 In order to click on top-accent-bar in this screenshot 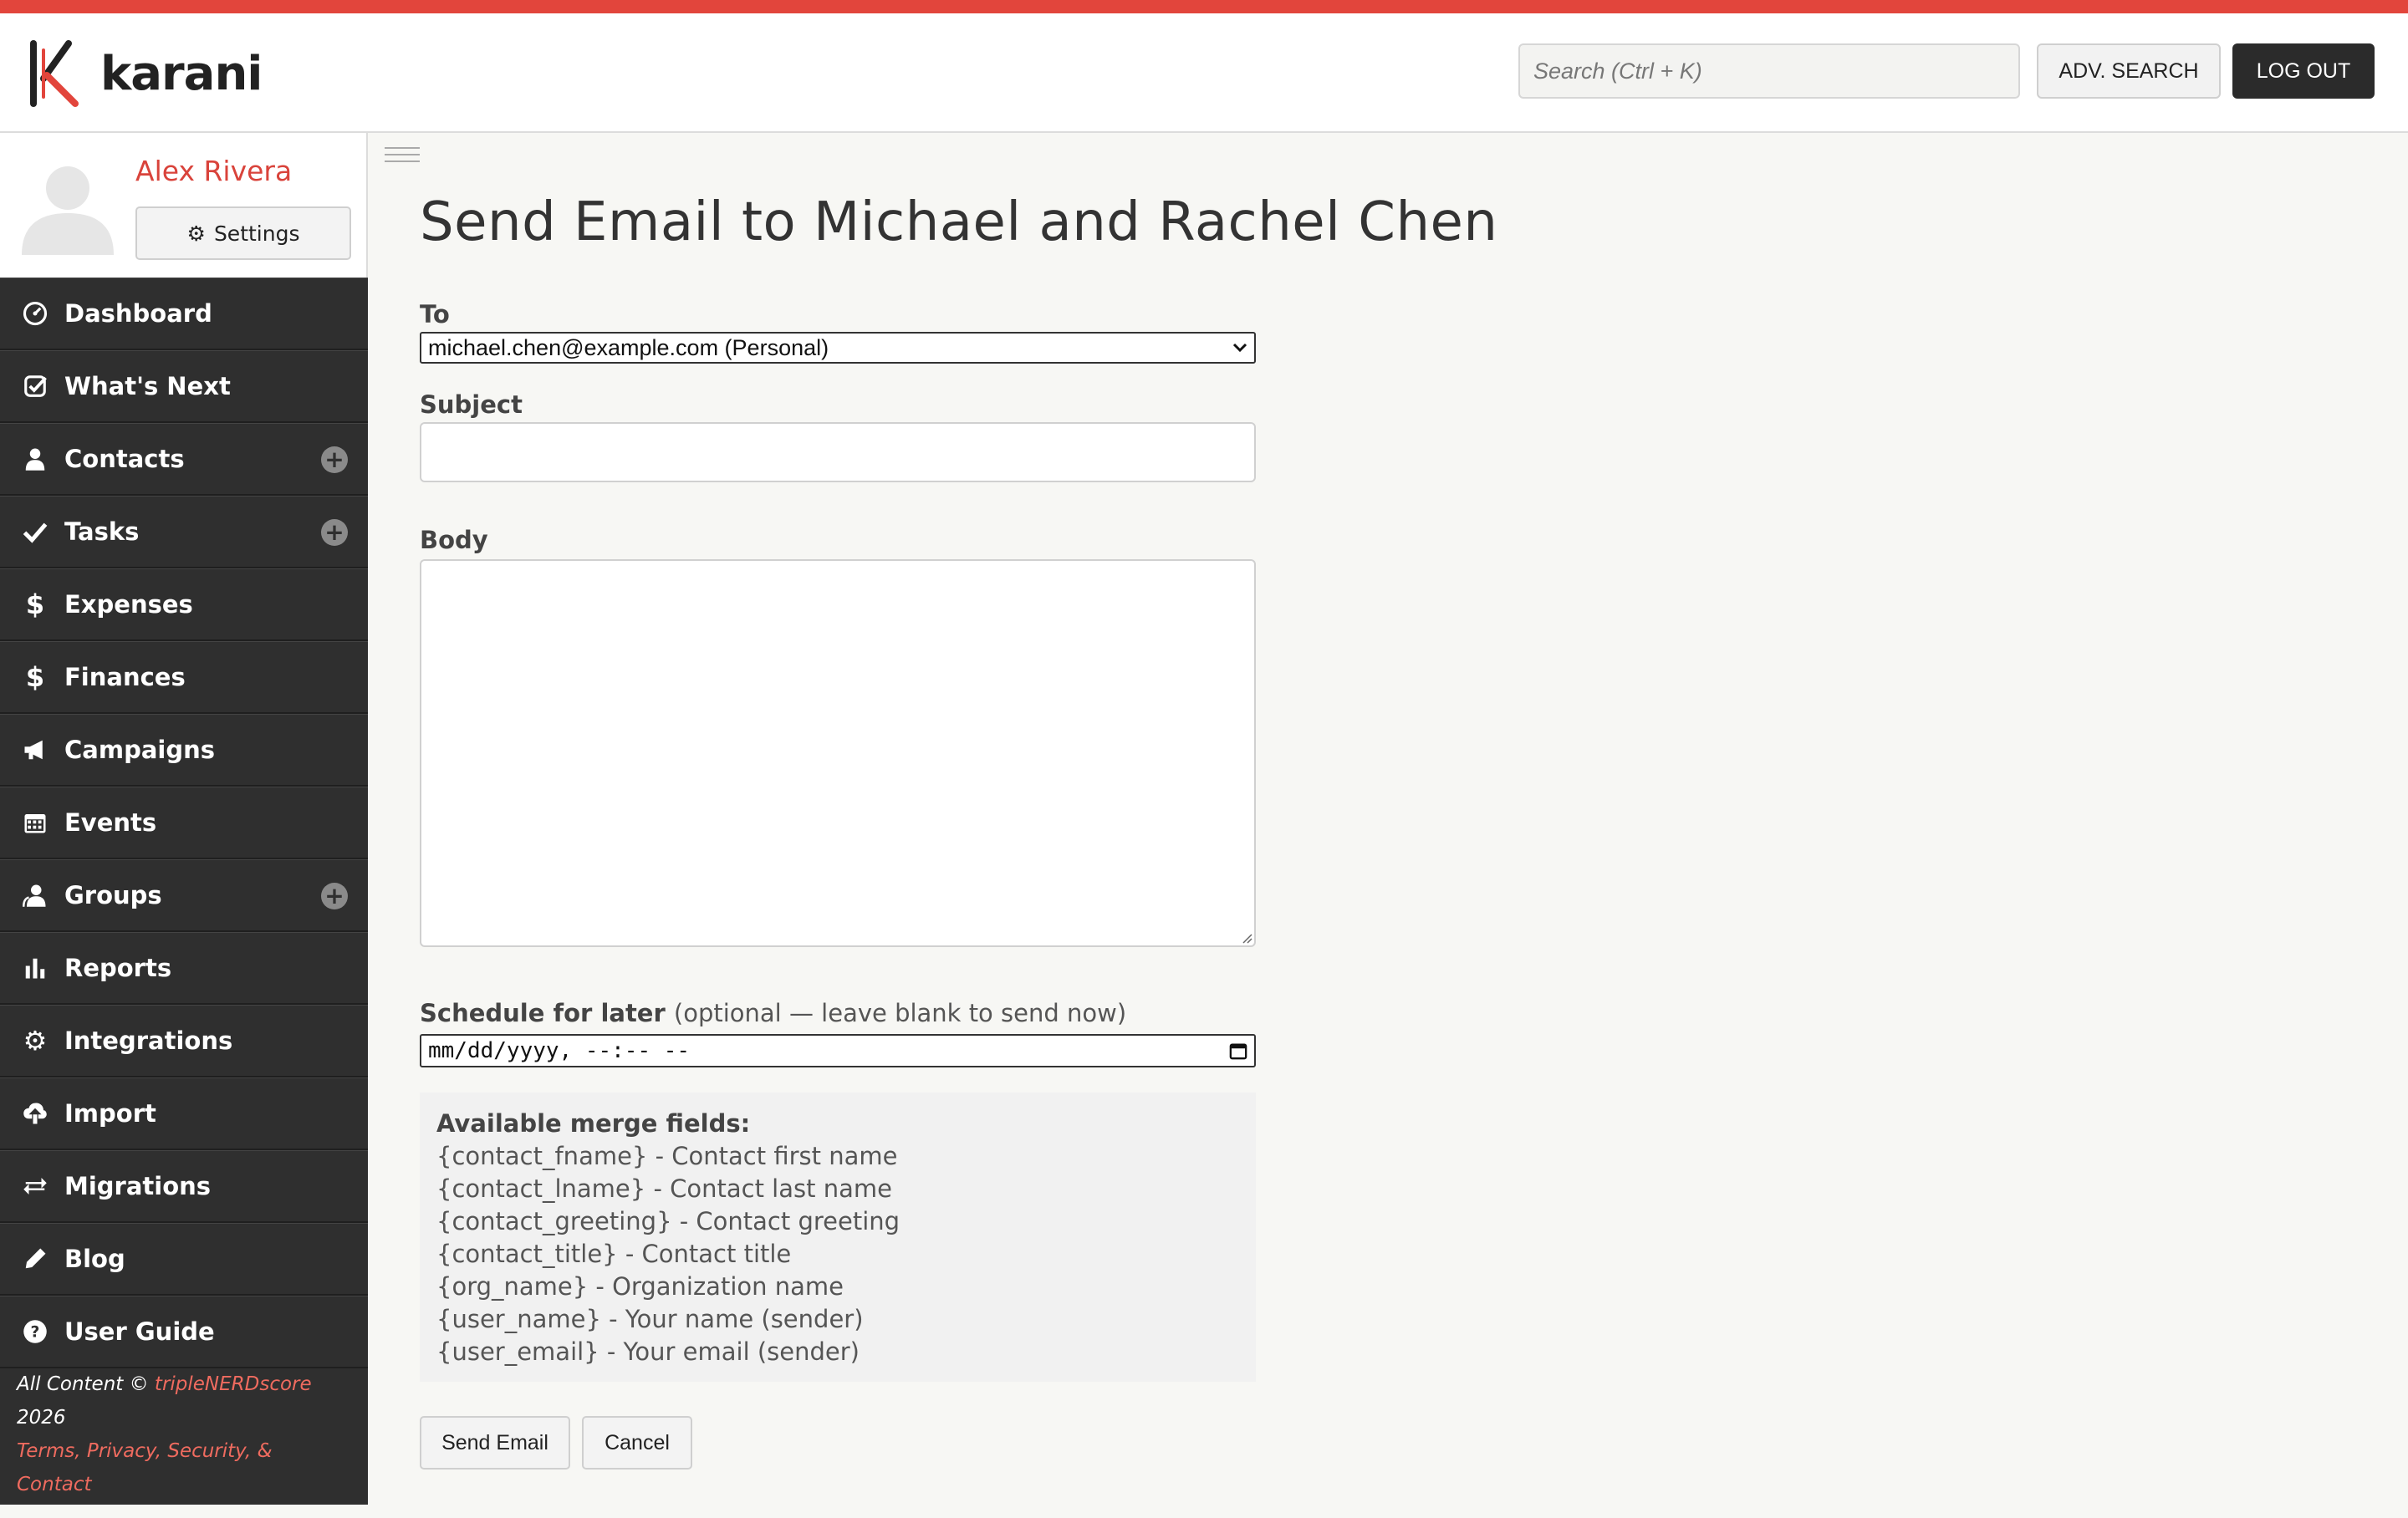, I will do `click(1204, 6)`.